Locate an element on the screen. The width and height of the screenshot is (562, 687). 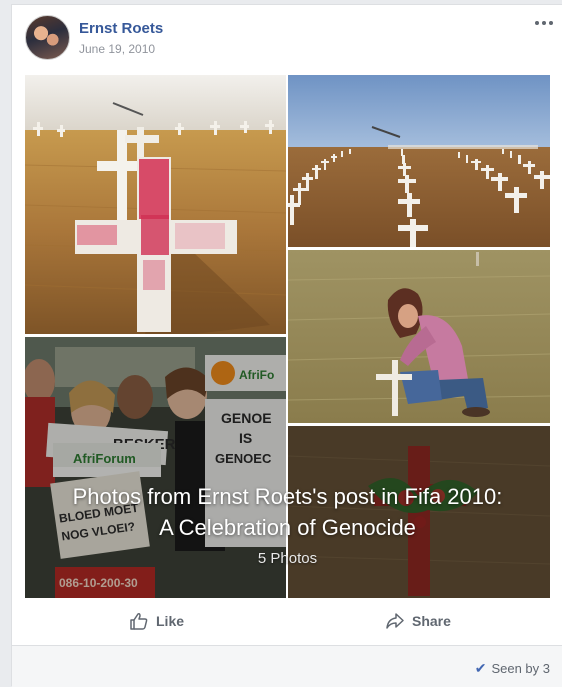
like-label: Like is located at coordinates (170, 621).